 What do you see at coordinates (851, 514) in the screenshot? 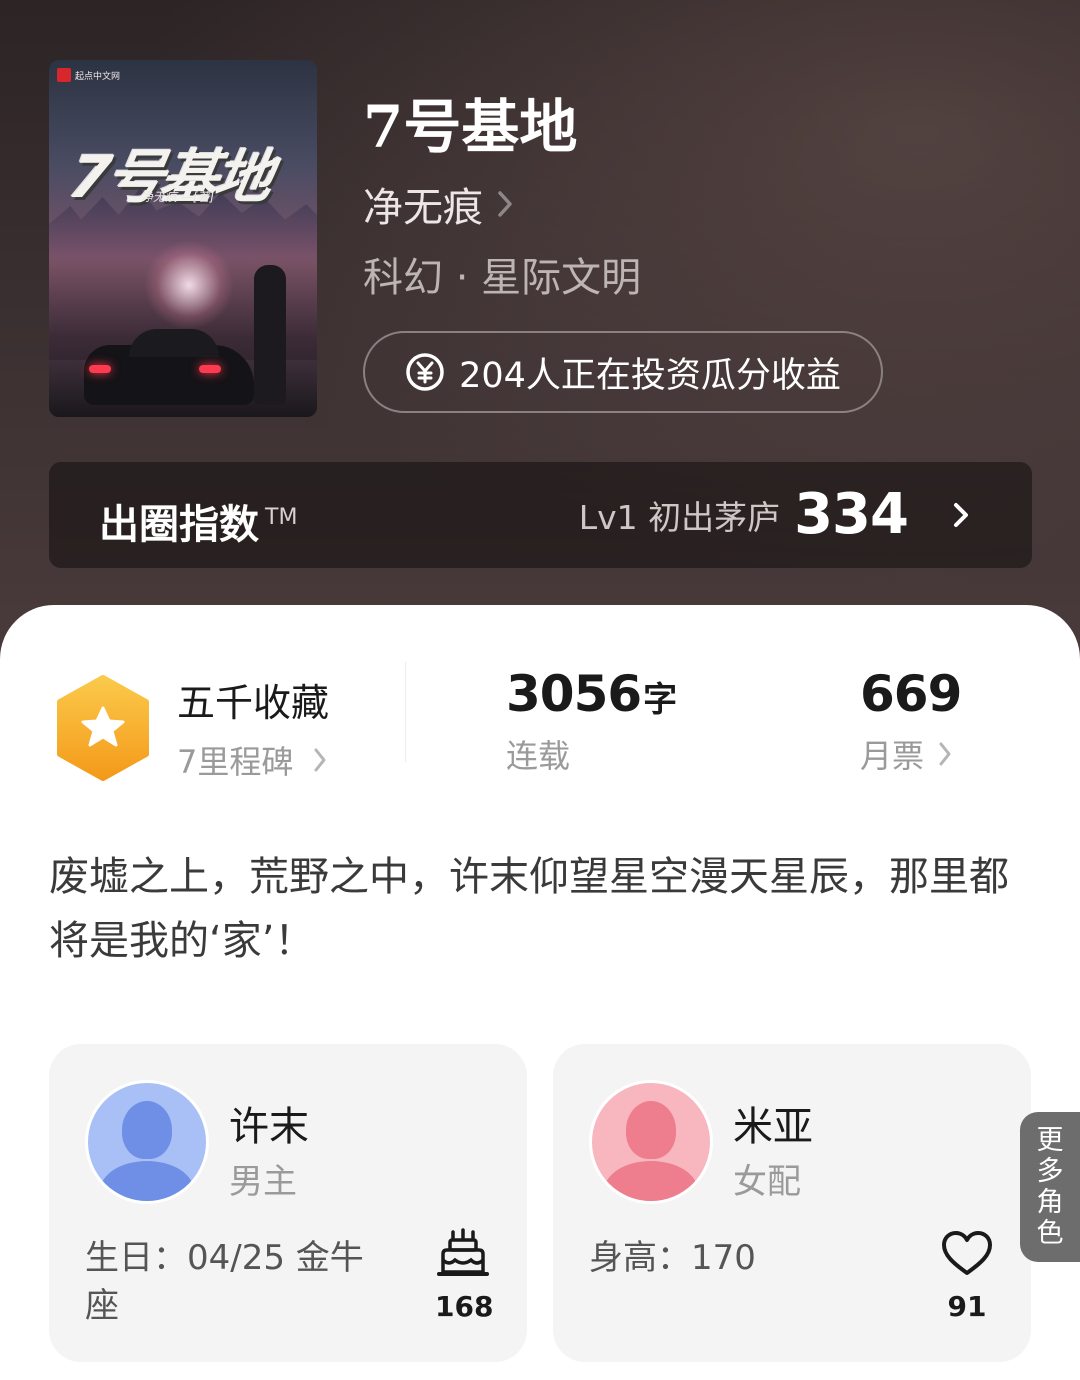
I see `index-score: 334` at bounding box center [851, 514].